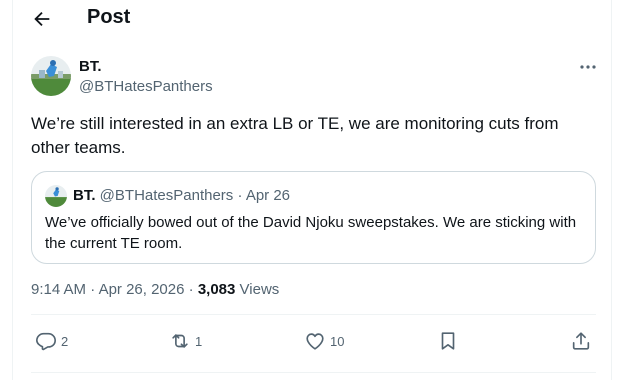  I want to click on share-icon, so click(581, 341).